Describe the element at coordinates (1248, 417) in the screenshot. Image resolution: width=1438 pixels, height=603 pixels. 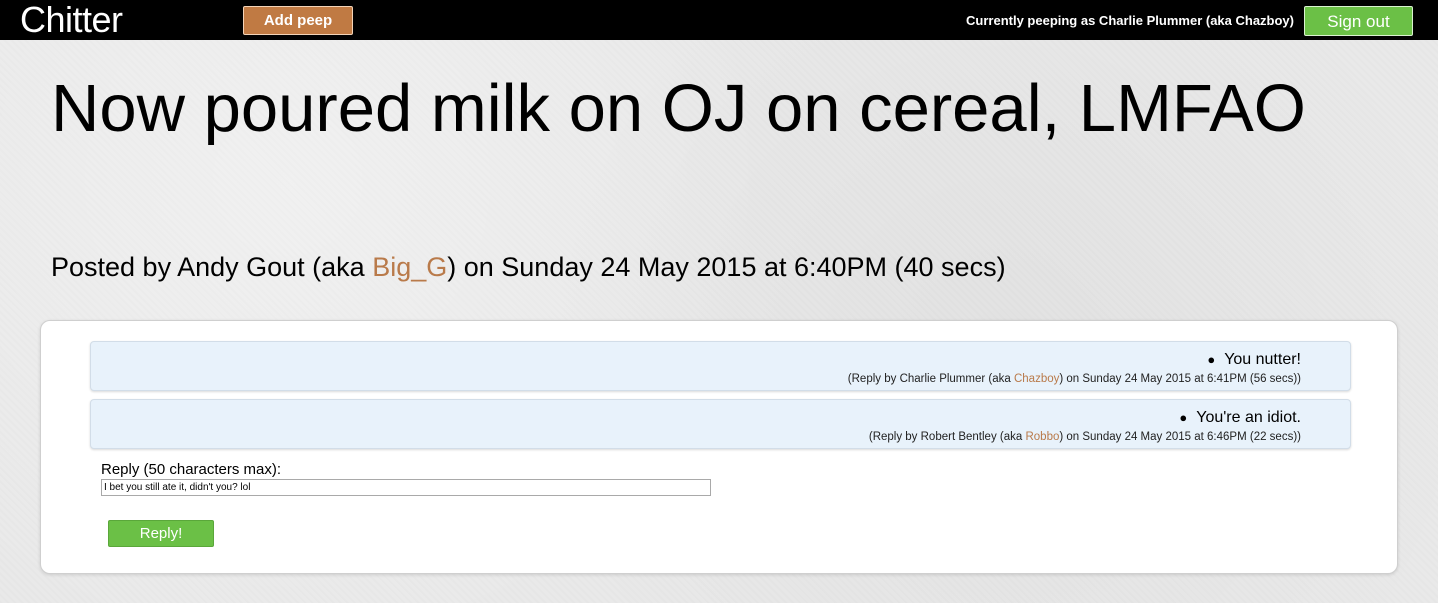
I see `reply-text-value: You're an idiot.` at that location.